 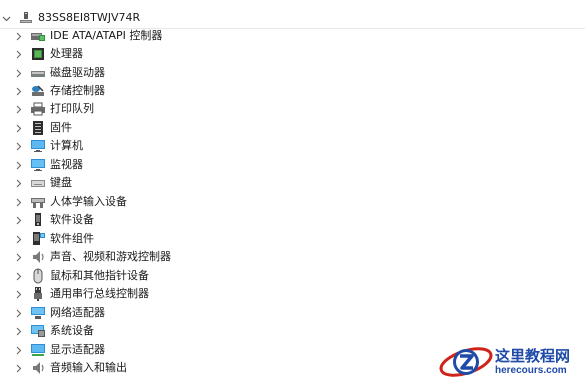 I want to click on tree-item-label: 软件组件, so click(x=72, y=238).